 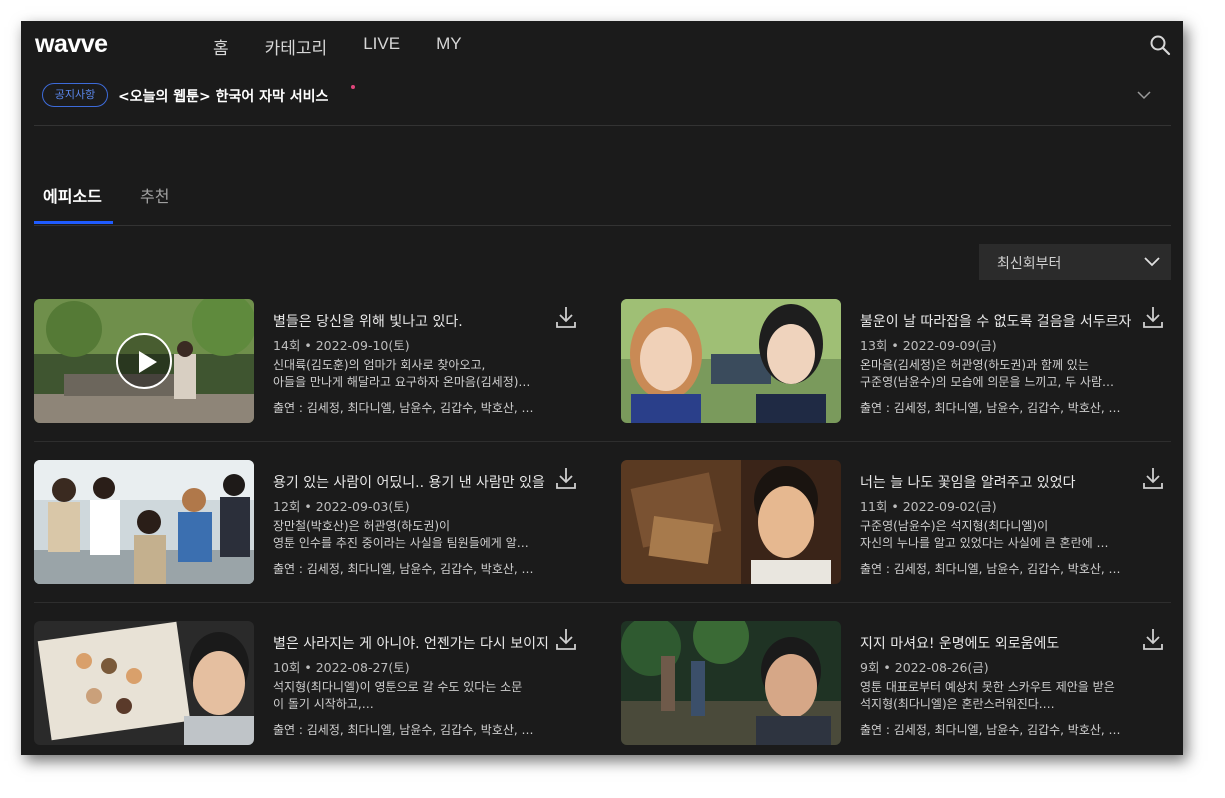 I want to click on episode-meta: 9회 • 2022-08-26(금), so click(x=924, y=667).